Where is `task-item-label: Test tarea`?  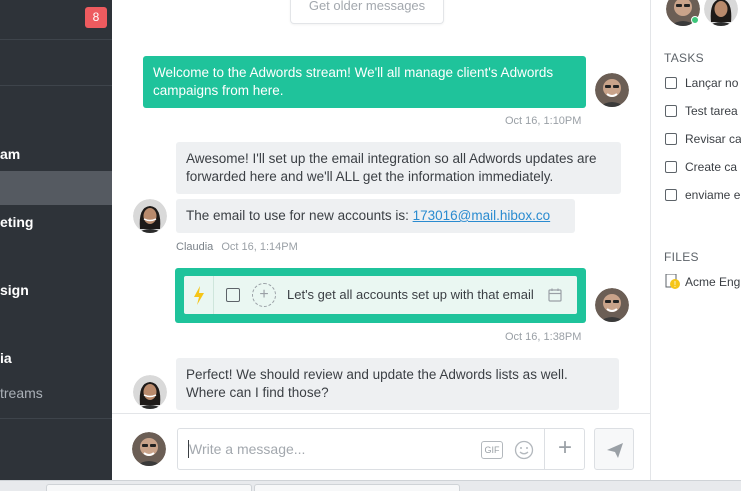 task-item-label: Test tarea is located at coordinates (711, 111).